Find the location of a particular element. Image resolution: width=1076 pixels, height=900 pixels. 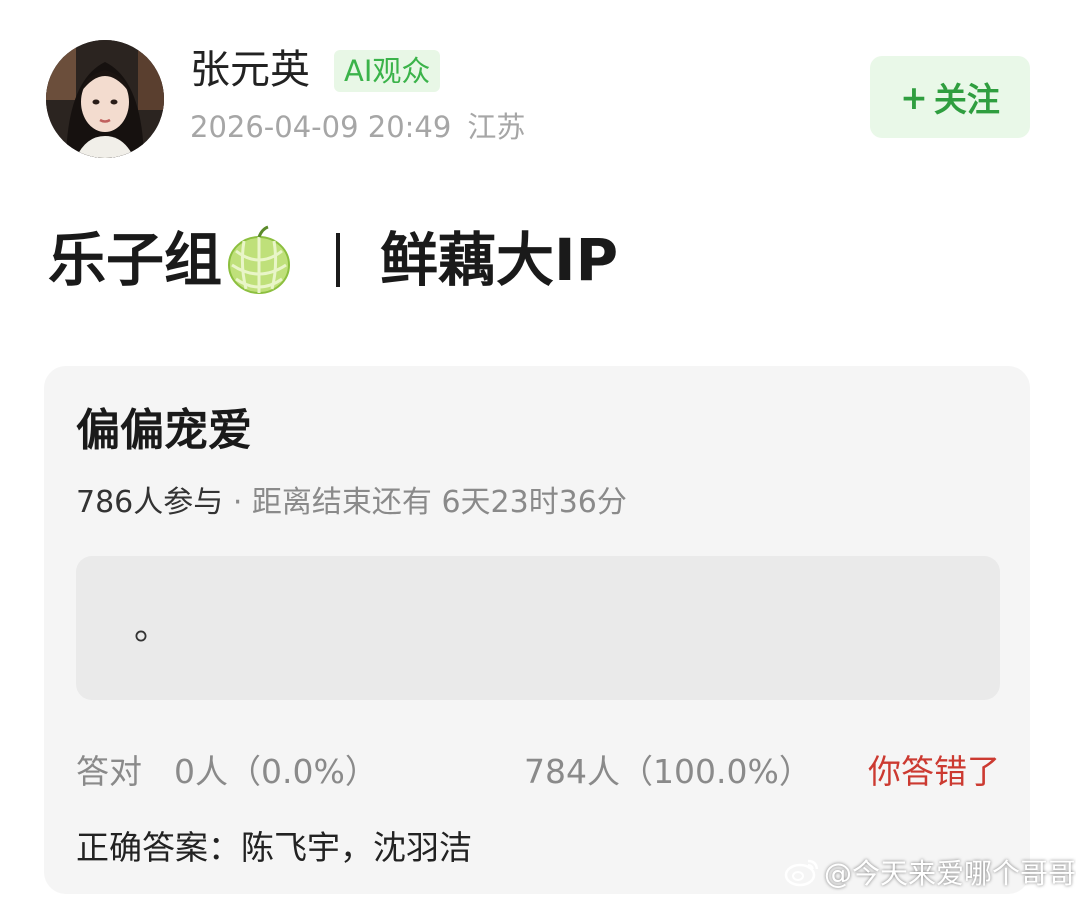

melon-icon is located at coordinates (259, 260).